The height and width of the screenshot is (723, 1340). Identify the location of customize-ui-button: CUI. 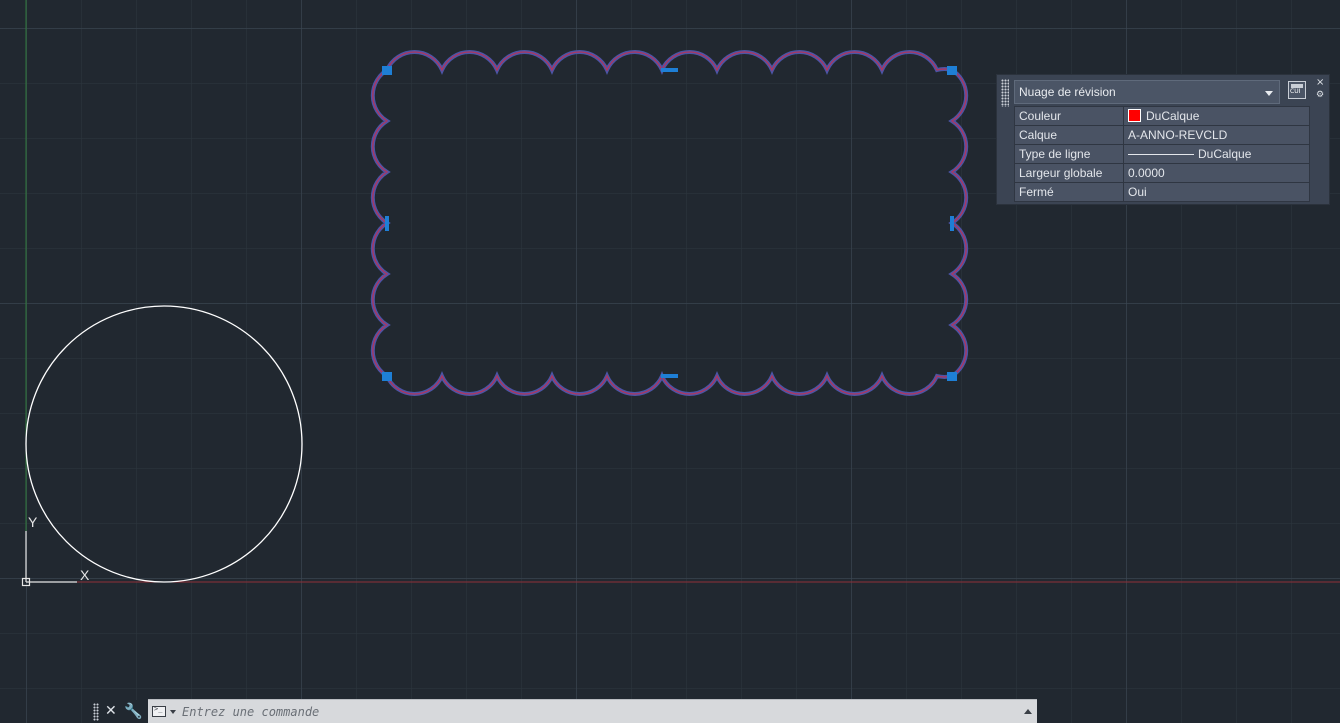
(1297, 90).